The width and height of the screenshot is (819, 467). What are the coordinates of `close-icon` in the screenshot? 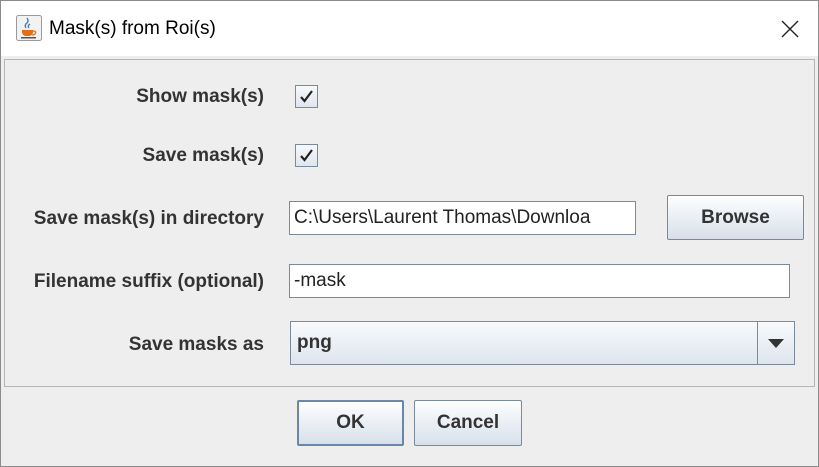 It's located at (790, 28).